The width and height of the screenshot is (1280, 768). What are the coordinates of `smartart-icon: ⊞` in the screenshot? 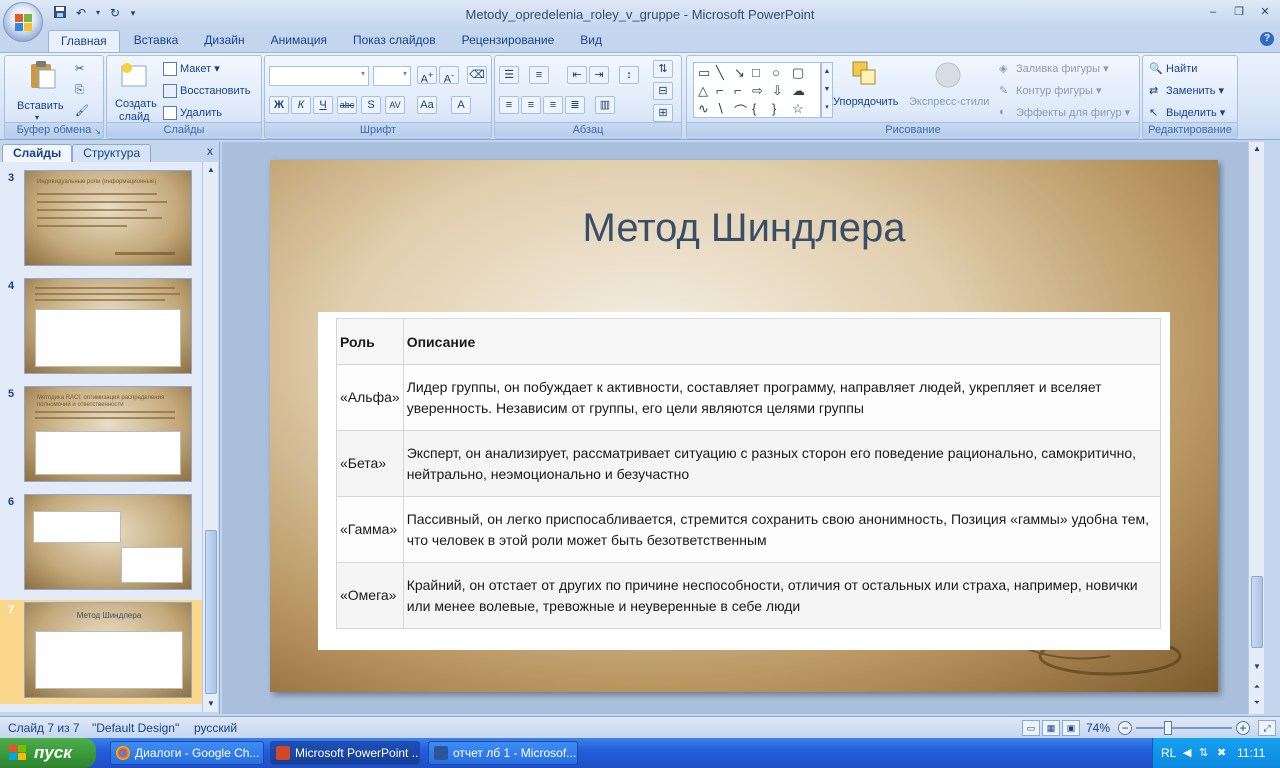 It's located at (663, 113).